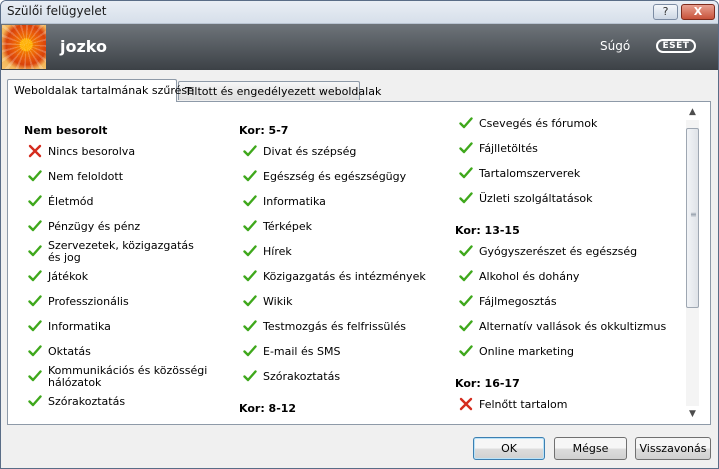 This screenshot has width=719, height=469. I want to click on revert-button: Visszavonás, so click(673, 448).